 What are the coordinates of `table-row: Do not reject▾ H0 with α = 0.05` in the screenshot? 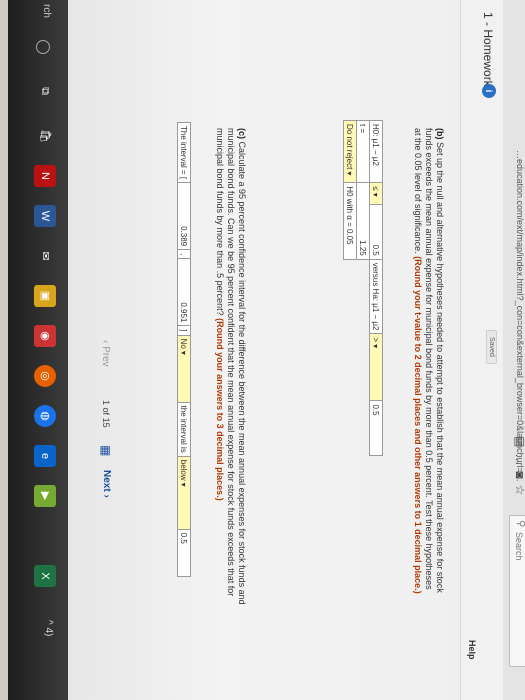 It's located at (350, 288).